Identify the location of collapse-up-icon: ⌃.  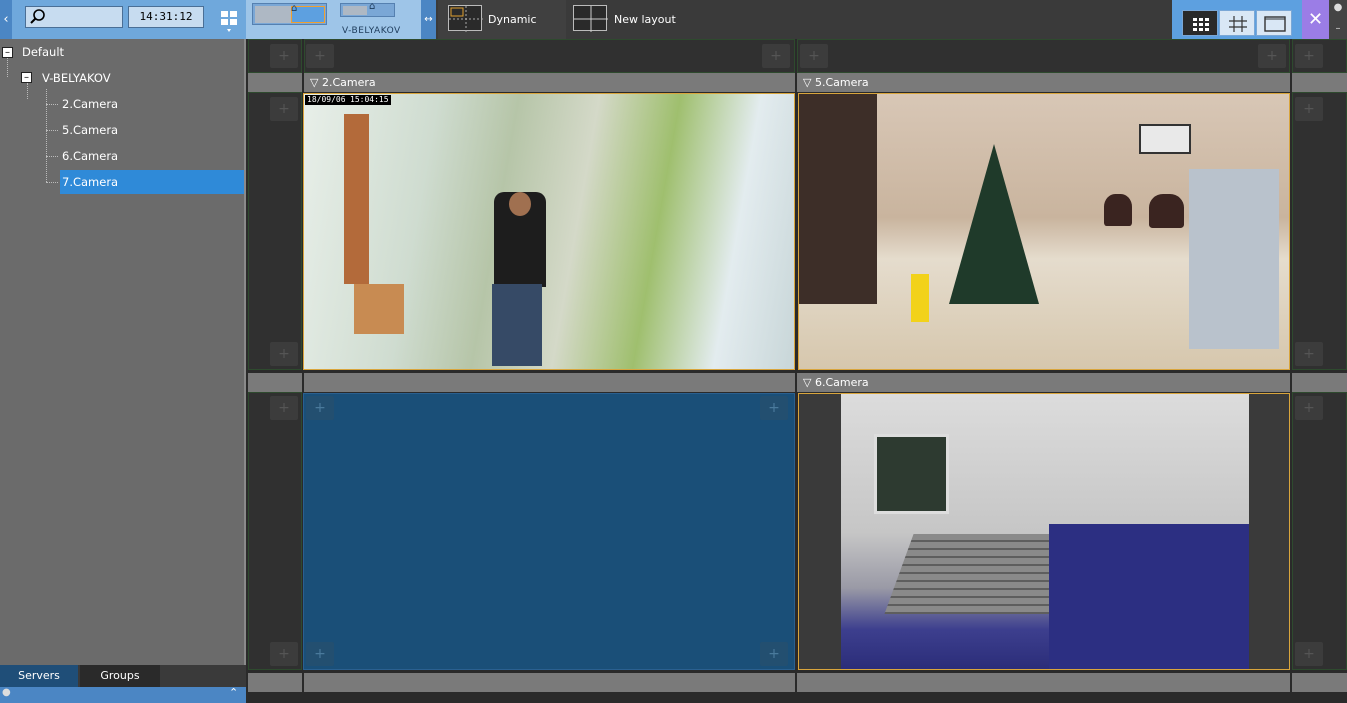
(233, 692).